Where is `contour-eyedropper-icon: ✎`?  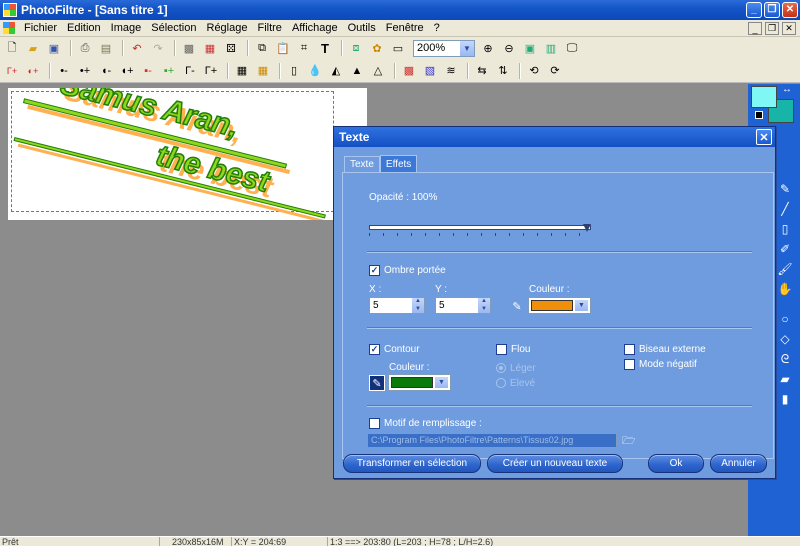 contour-eyedropper-icon: ✎ is located at coordinates (377, 383).